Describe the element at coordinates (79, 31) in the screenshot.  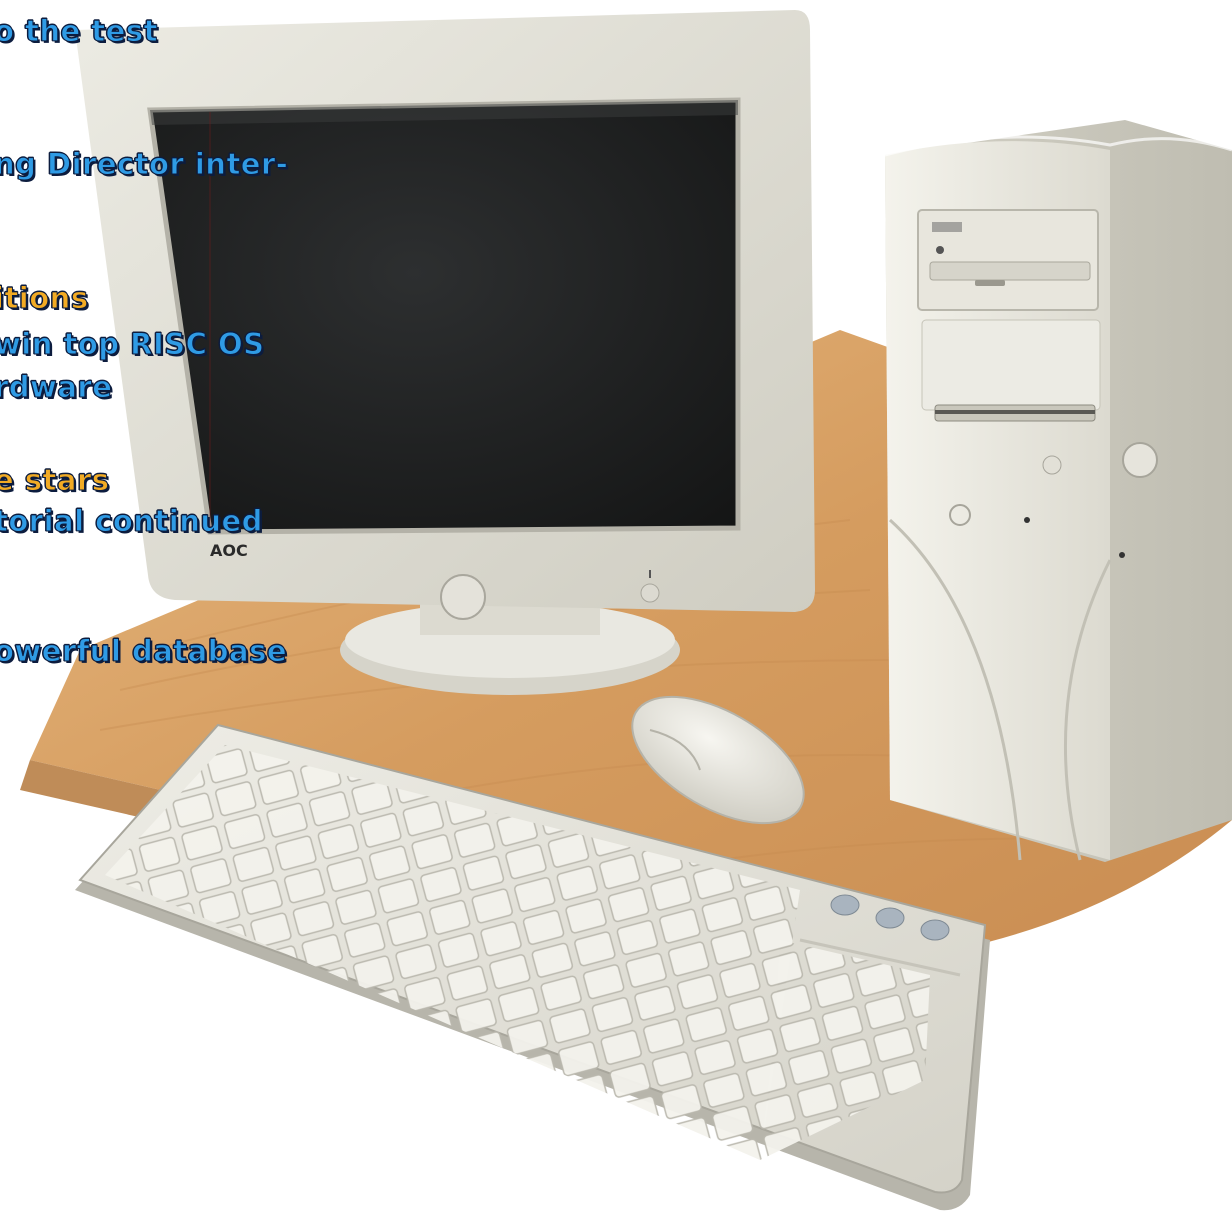
I see `cover-line-test: o the test` at that location.